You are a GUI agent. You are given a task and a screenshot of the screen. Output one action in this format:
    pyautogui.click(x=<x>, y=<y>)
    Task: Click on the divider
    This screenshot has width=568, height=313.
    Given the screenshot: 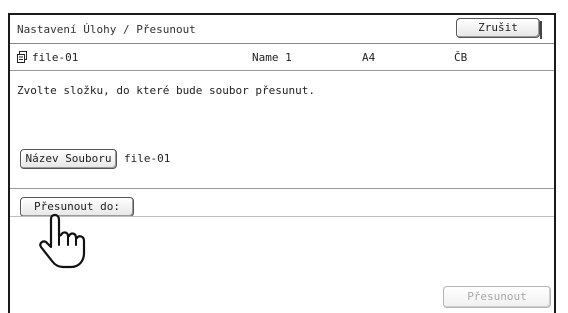 What is the action you would take?
    pyautogui.click(x=282, y=188)
    